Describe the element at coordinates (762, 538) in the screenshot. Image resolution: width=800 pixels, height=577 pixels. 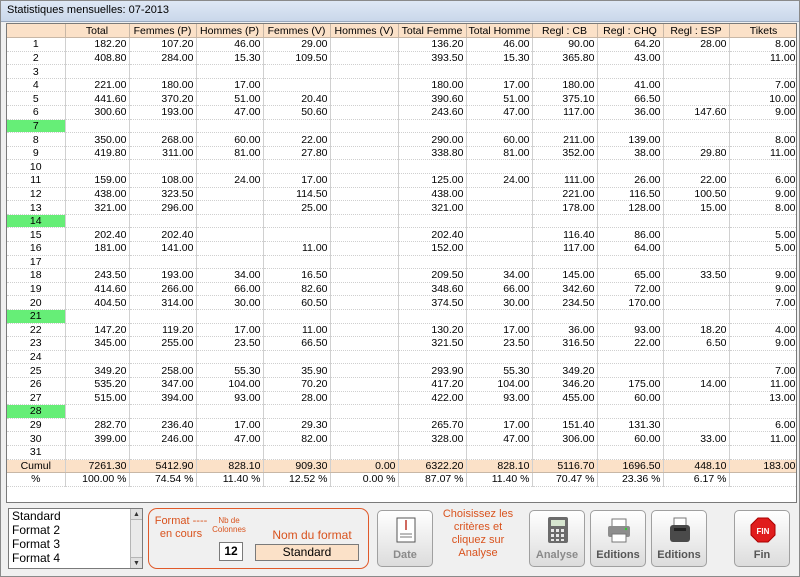
I see `fin-button: FIN Fin` at that location.